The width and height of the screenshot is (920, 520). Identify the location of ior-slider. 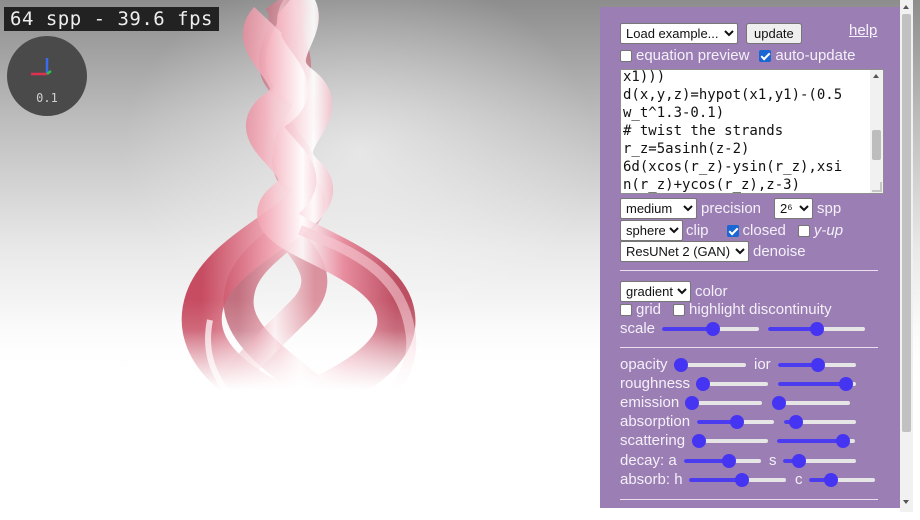
(817, 364).